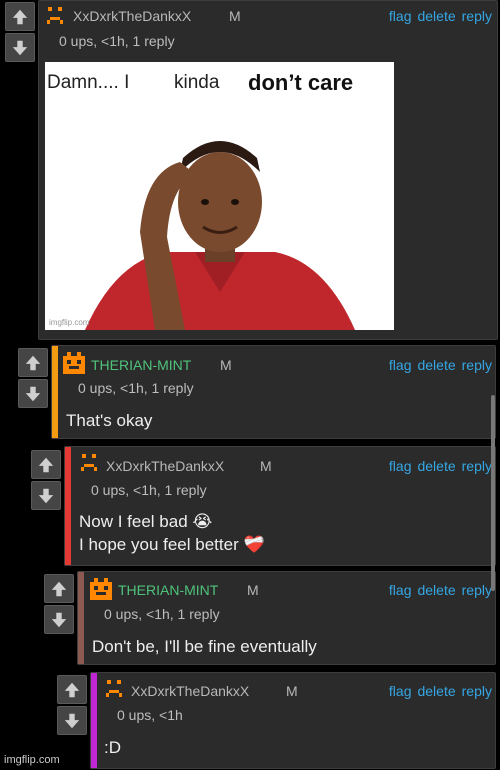 The image size is (500, 770). Describe the element at coordinates (220, 235) in the screenshot. I see `meme-kid-illustration` at that location.